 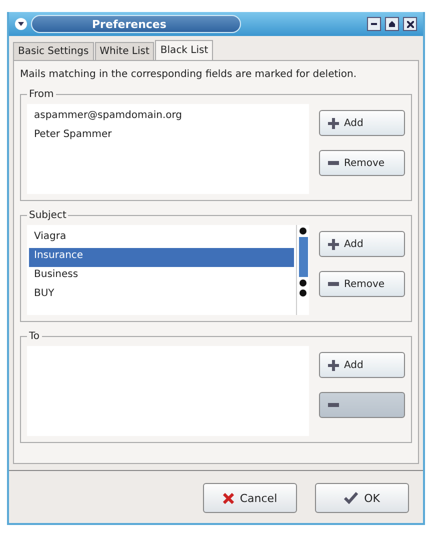 What do you see at coordinates (53, 51) in the screenshot?
I see `tab: Basic Settings` at bounding box center [53, 51].